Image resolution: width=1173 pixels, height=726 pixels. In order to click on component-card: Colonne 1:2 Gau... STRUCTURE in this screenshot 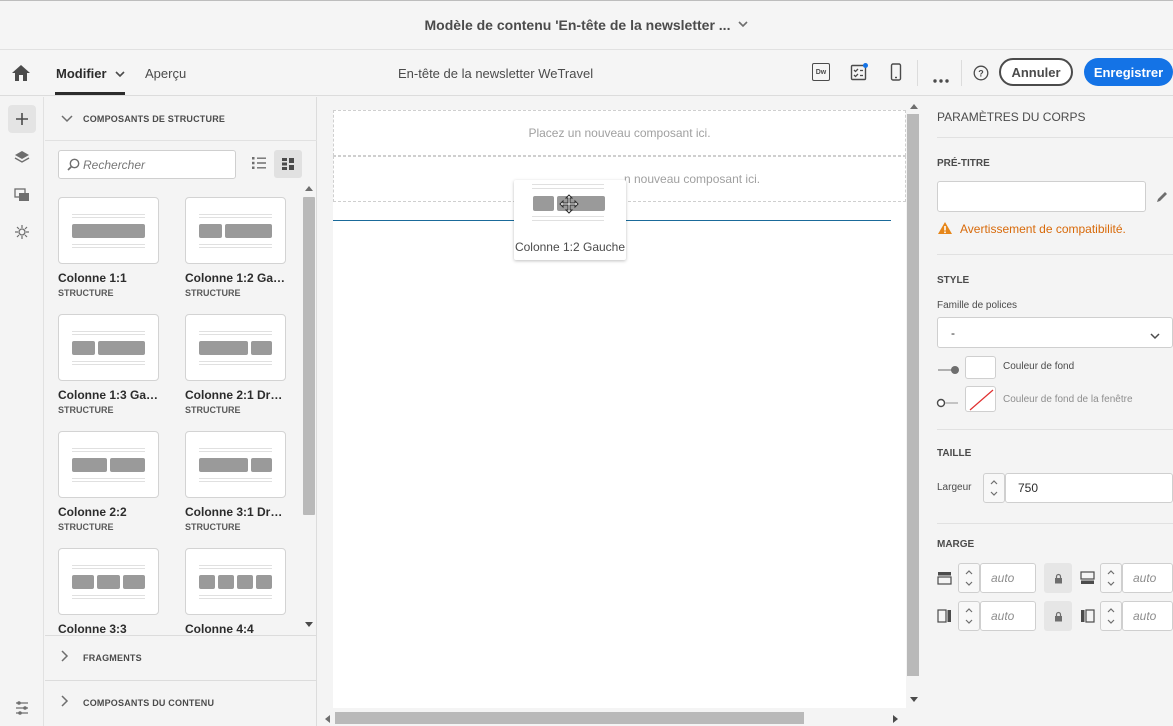, I will do `click(235, 247)`.